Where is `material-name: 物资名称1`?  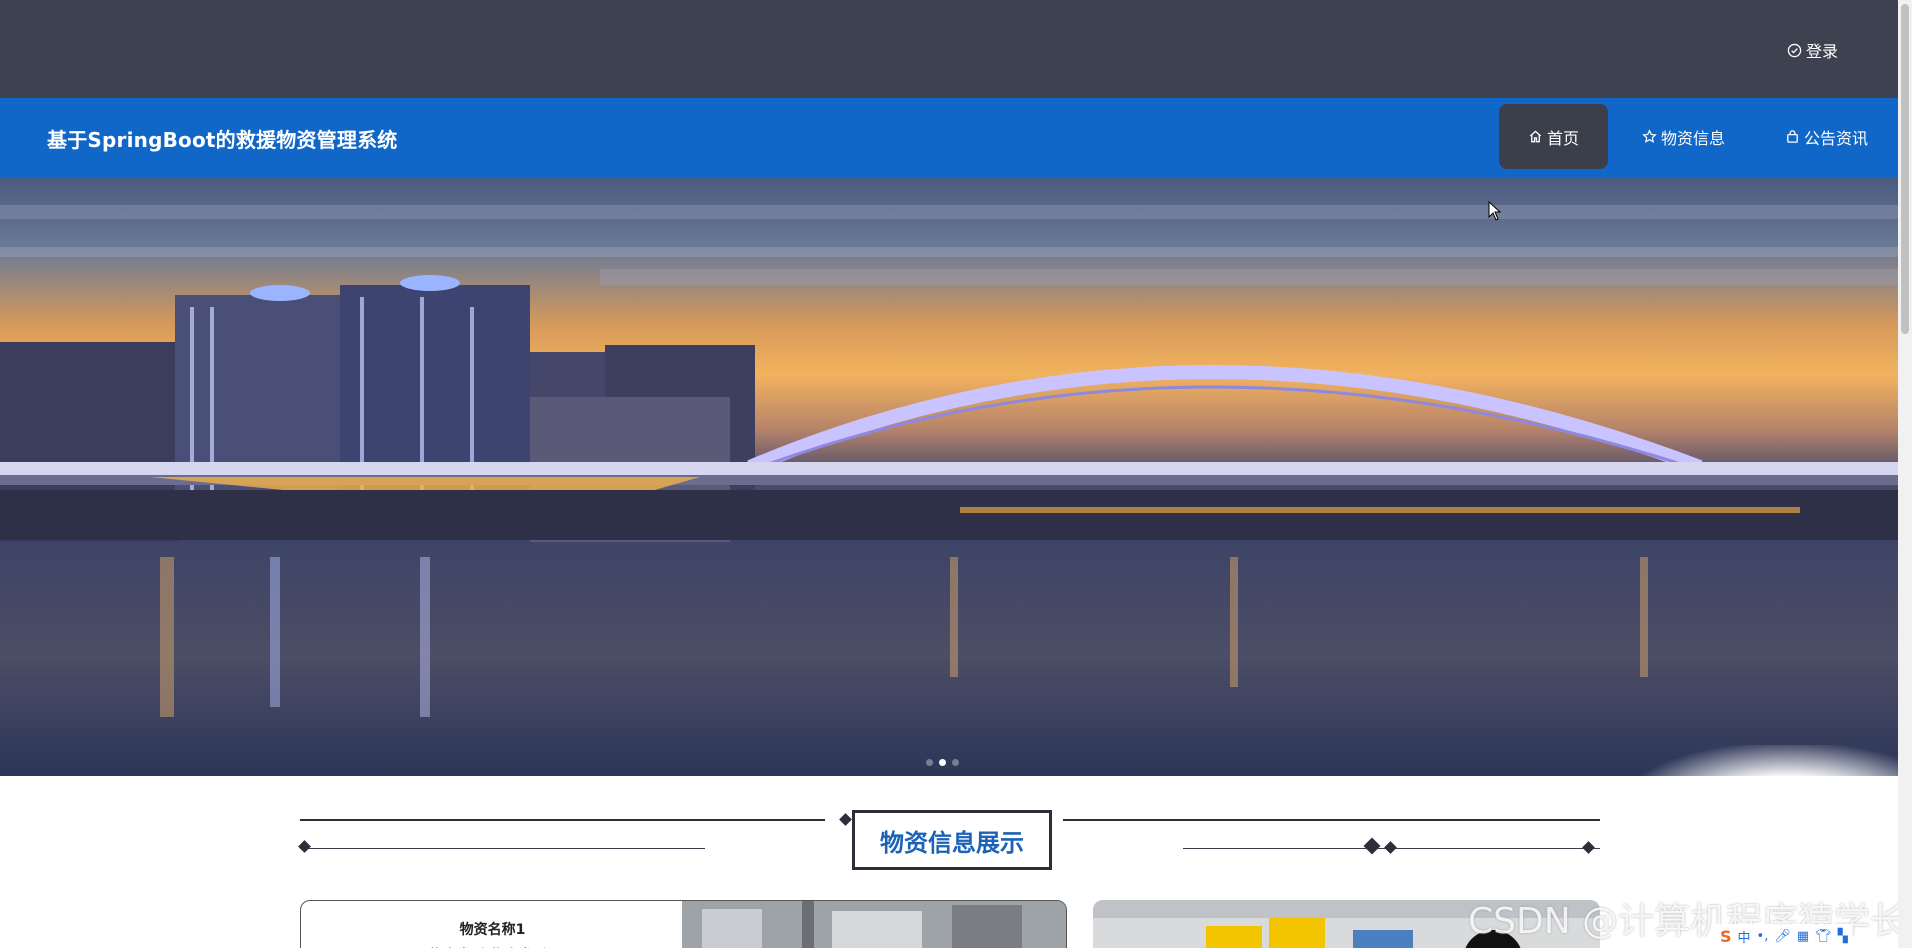
material-name: 物资名称1 is located at coordinates (492, 930).